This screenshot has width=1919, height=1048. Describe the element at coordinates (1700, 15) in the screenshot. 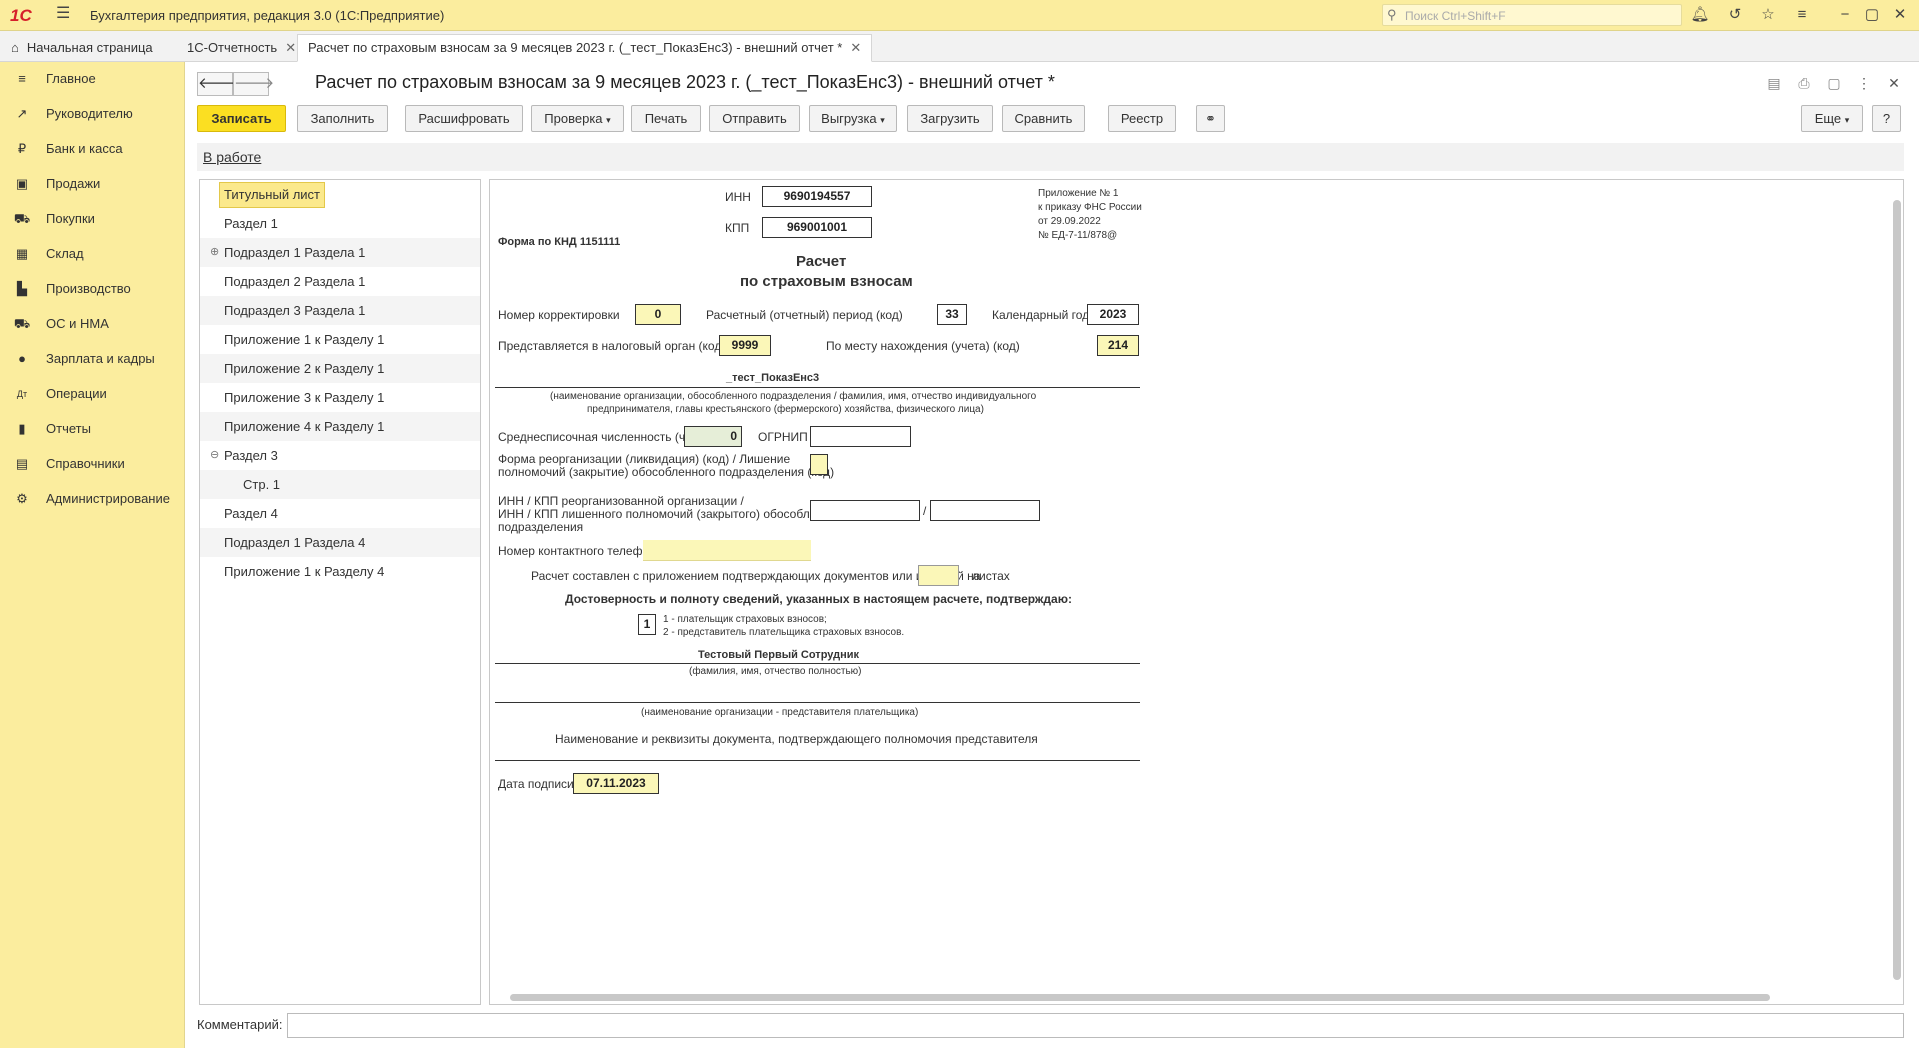

I see `bell-icon: 🔔︎` at that location.